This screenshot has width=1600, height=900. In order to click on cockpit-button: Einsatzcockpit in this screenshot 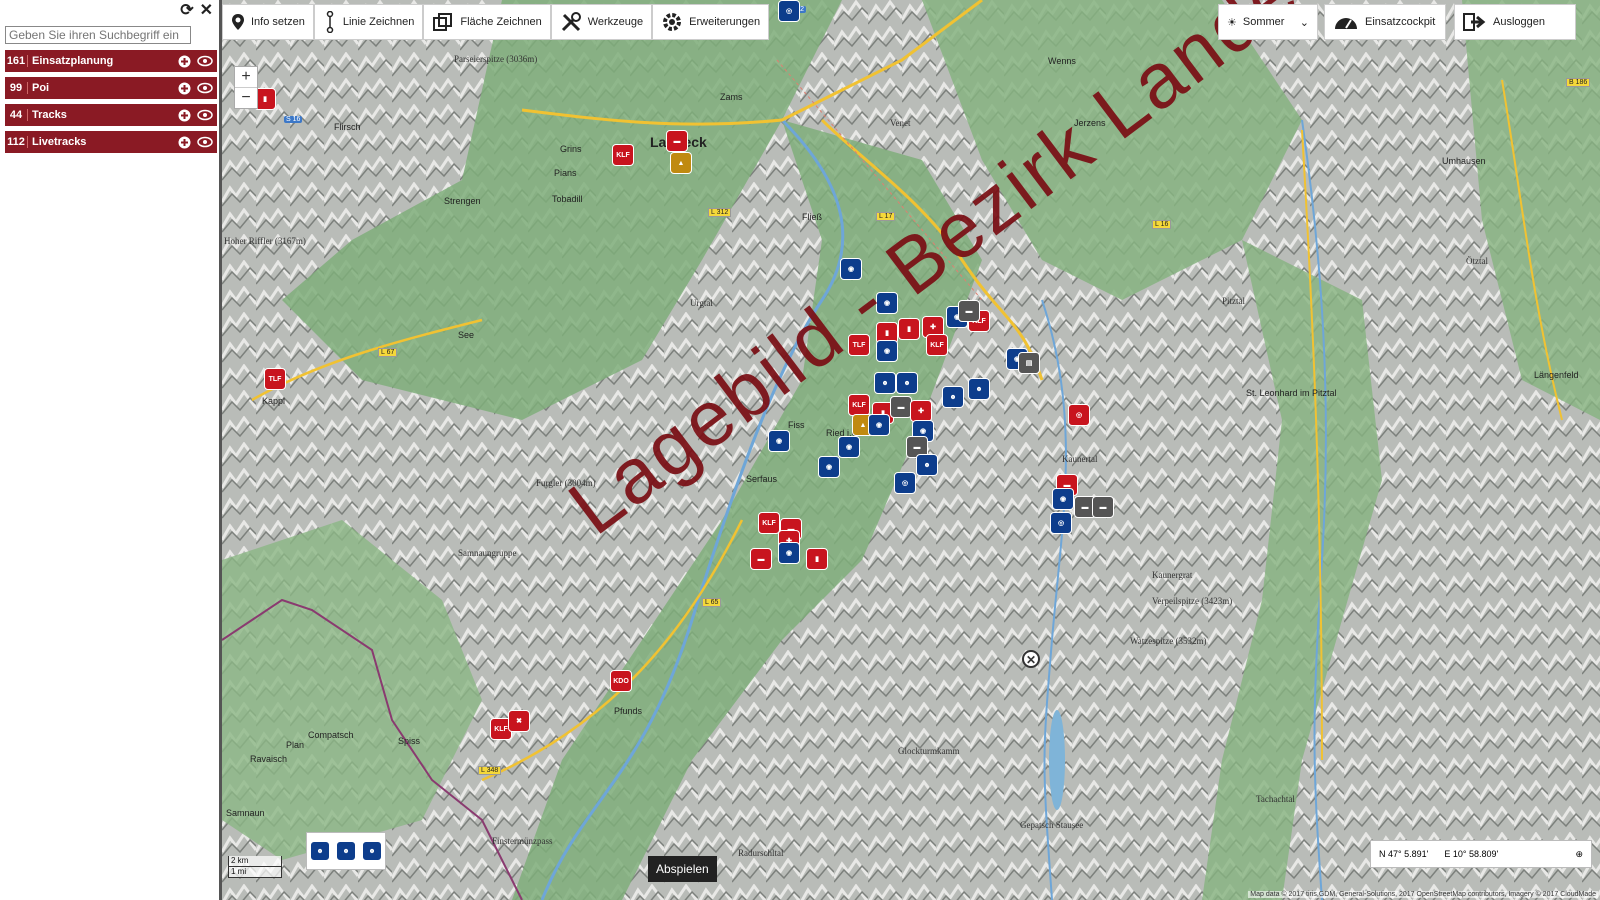, I will do `click(1385, 22)`.